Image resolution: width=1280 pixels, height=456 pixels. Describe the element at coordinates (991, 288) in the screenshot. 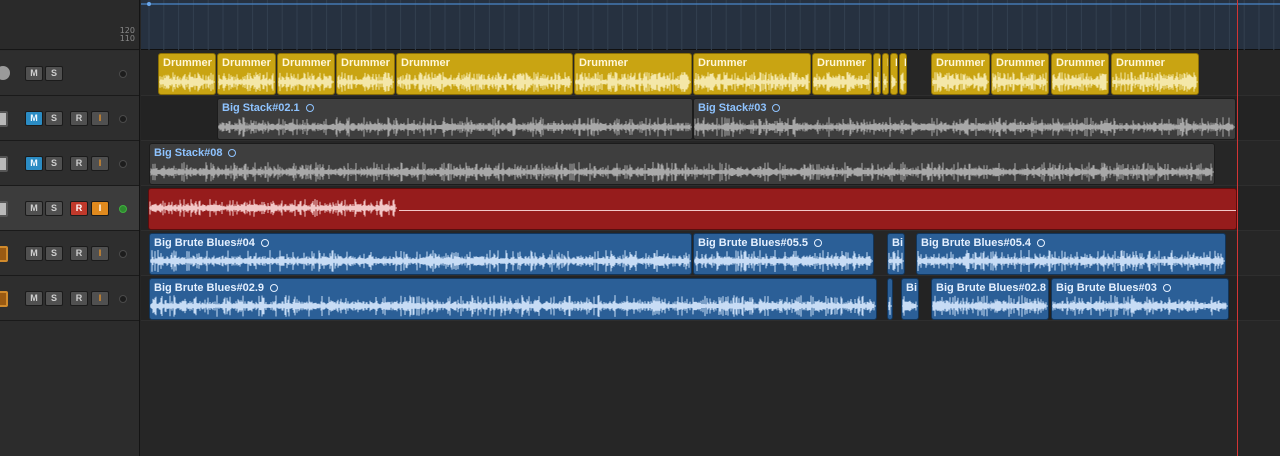

I see `region-name: Big Brute Blues#02.8` at that location.